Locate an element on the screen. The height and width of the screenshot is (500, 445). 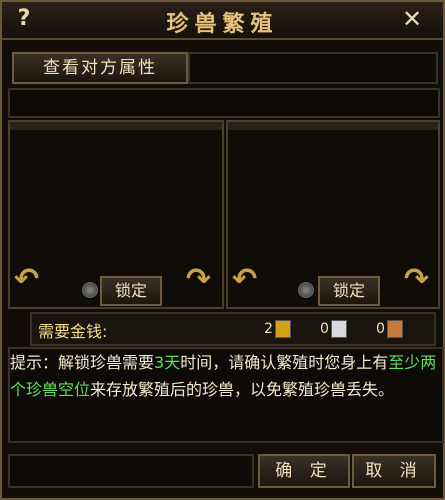
money-label: 需要金钱: is located at coordinates (73, 331).